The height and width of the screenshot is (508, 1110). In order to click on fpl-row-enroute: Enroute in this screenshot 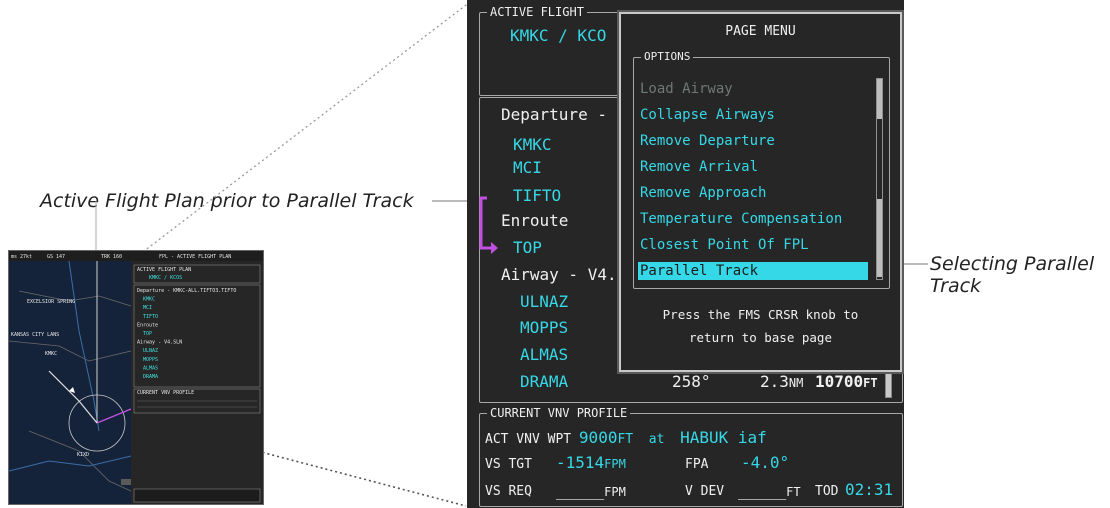, I will do `click(534, 221)`.